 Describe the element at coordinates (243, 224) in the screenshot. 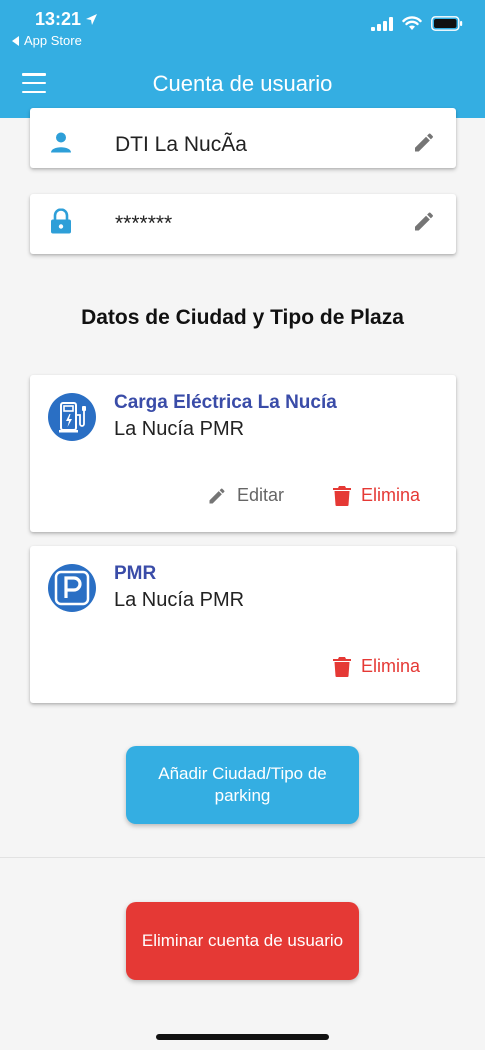

I see `password-card: *******` at that location.